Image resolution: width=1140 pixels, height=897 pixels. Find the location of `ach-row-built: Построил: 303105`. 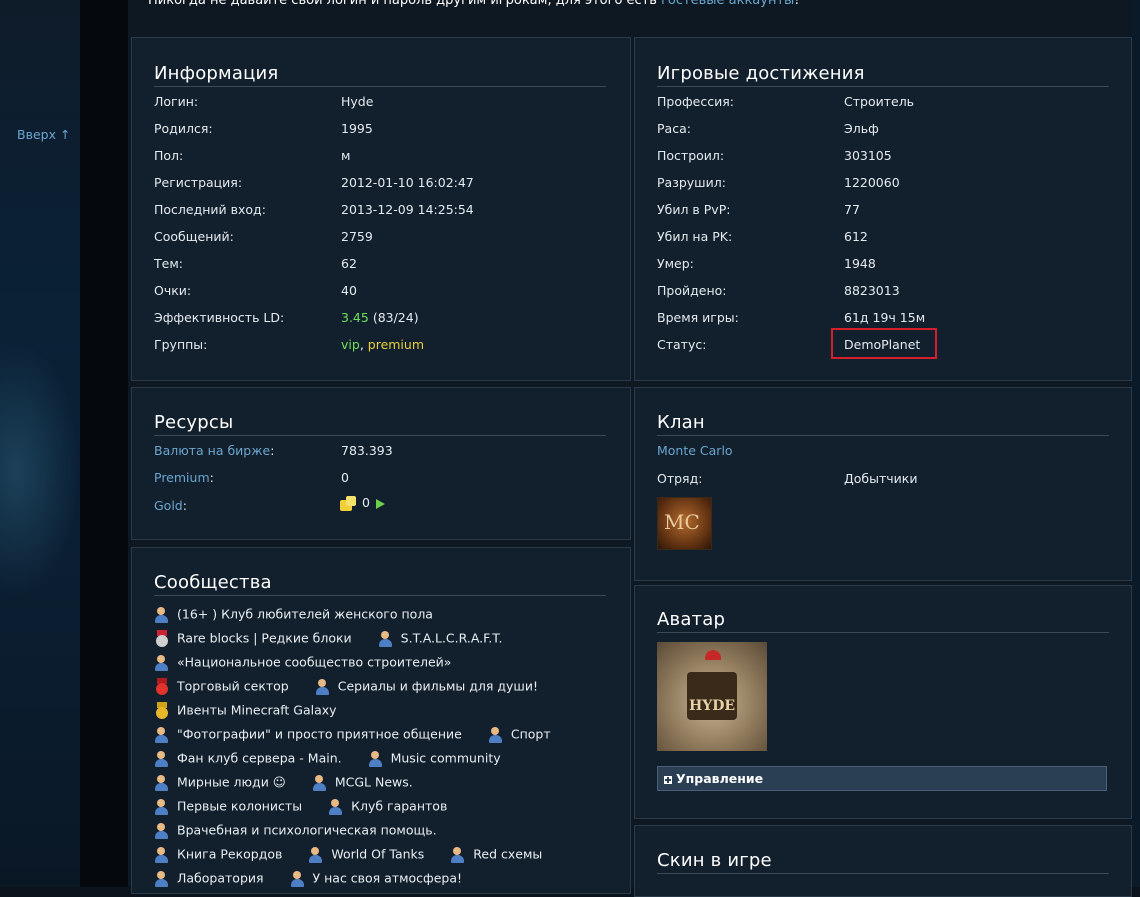

ach-row-built: Построил: 303105 is located at coordinates (774, 155).